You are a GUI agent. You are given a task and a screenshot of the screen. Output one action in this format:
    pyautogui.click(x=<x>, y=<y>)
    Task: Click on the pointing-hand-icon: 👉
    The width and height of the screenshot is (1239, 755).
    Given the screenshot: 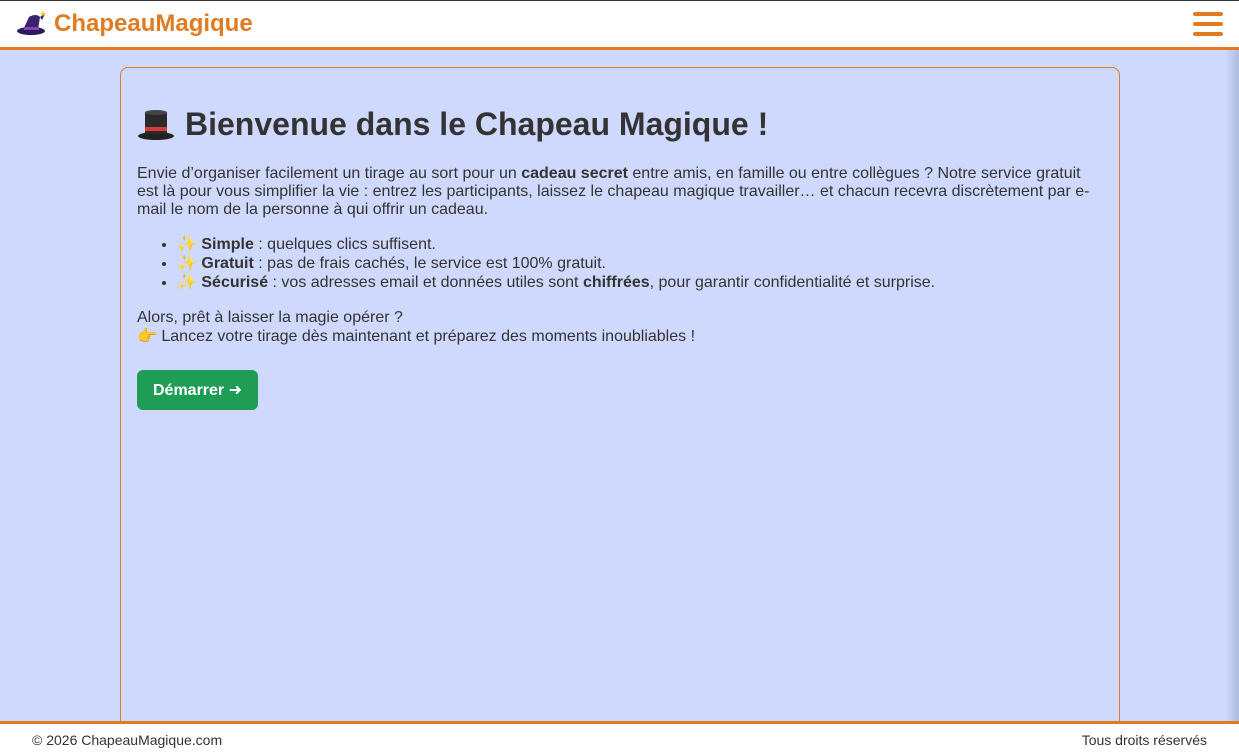 What is the action you would take?
    pyautogui.click(x=147, y=336)
    